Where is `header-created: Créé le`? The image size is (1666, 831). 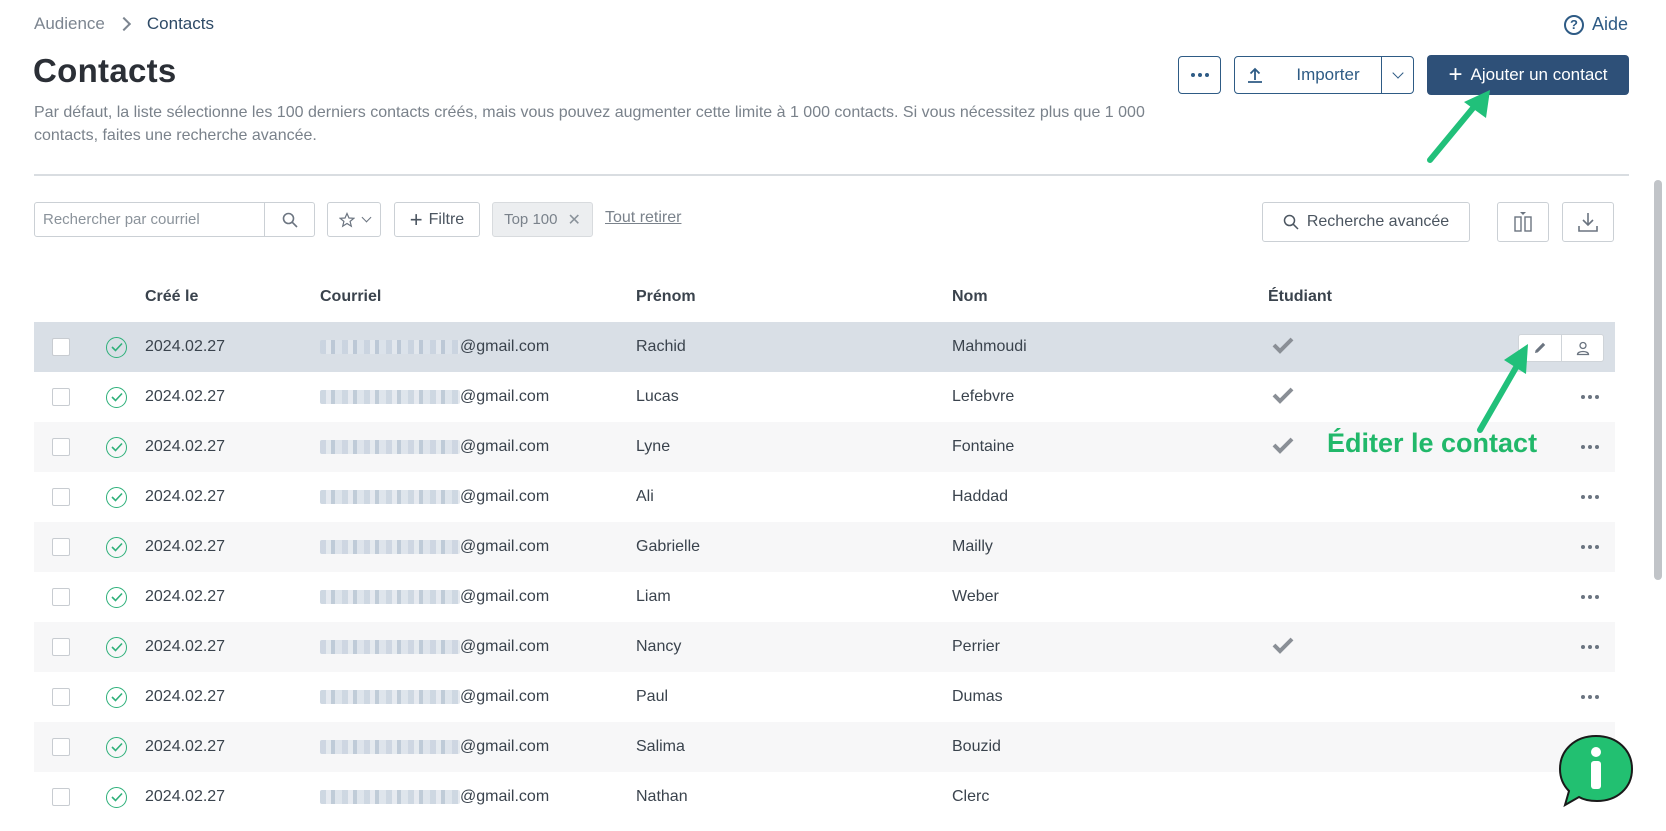 header-created: Créé le is located at coordinates (232, 297).